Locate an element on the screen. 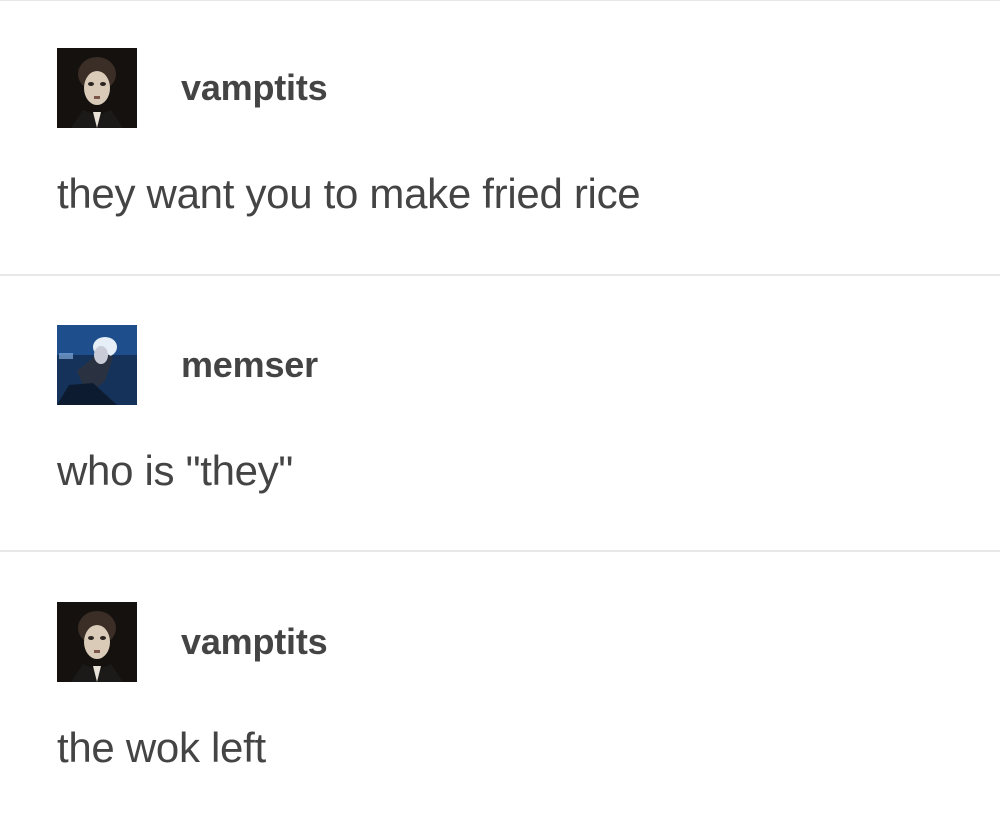 Image resolution: width=1000 pixels, height=815 pixels. post-text: who is "they" is located at coordinates (175, 470).